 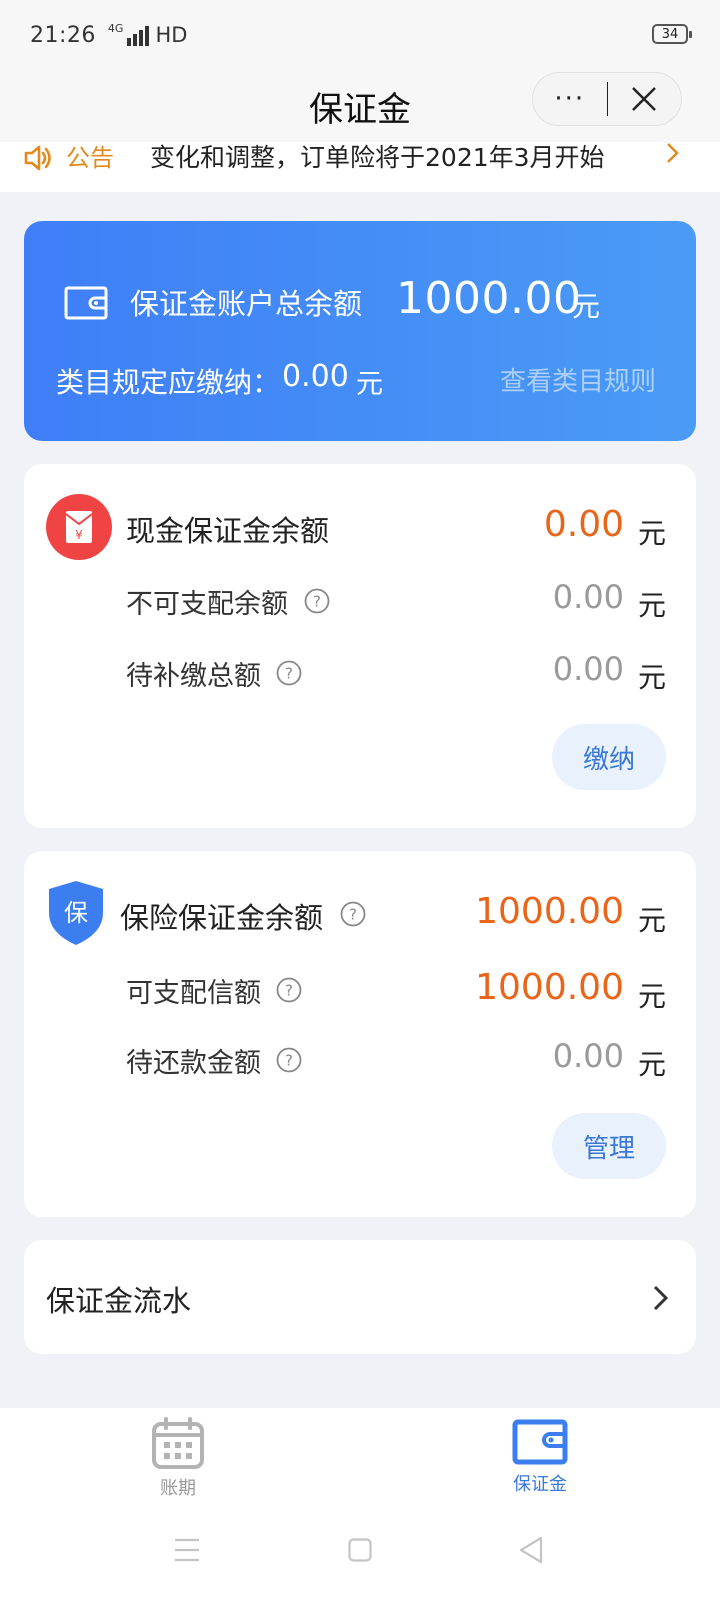 What do you see at coordinates (588, 597) in the screenshot?
I see `non-disposable-balance-amount: 0.00` at bounding box center [588, 597].